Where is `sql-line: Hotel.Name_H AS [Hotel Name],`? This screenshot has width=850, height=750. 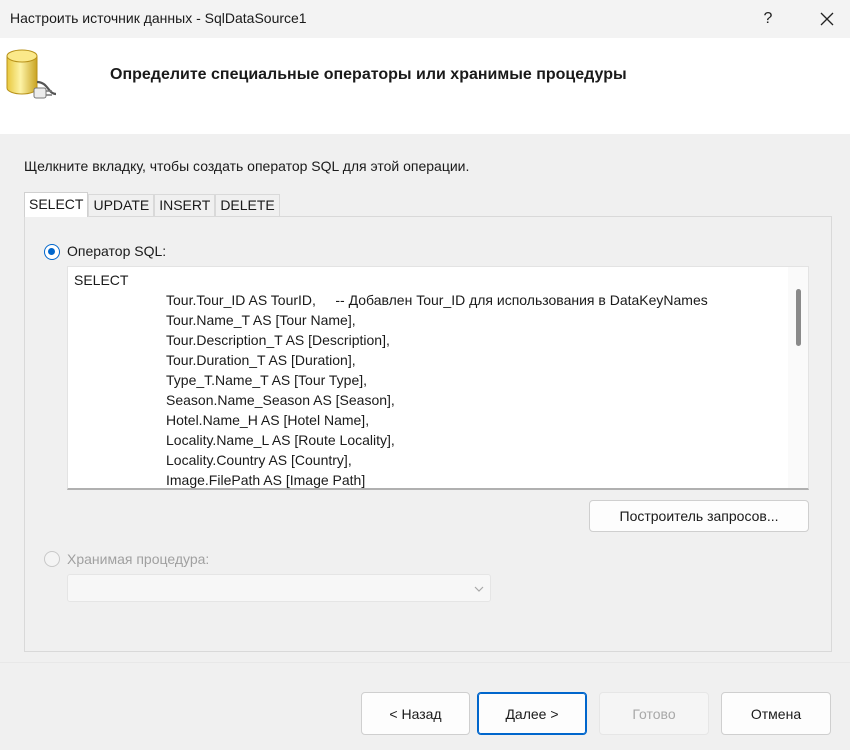
sql-line: Hotel.Name_H AS [Hotel Name], is located at coordinates (268, 420).